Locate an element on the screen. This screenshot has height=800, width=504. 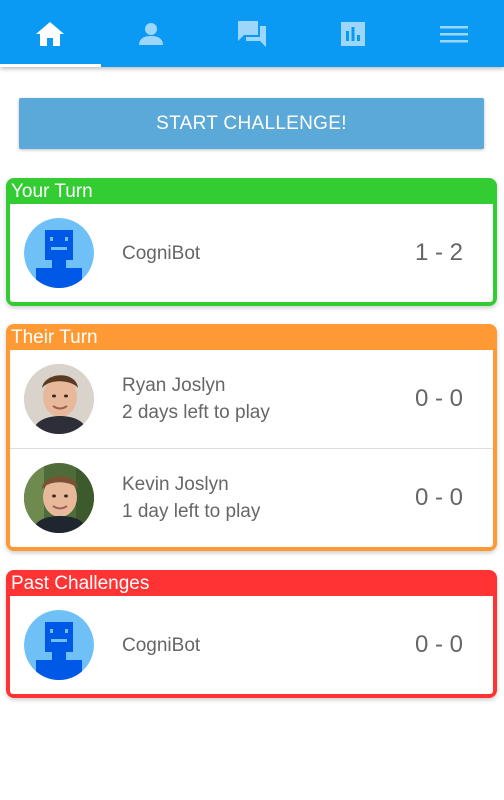
section-list: CogniBot 1 - 2 is located at coordinates (251, 253).